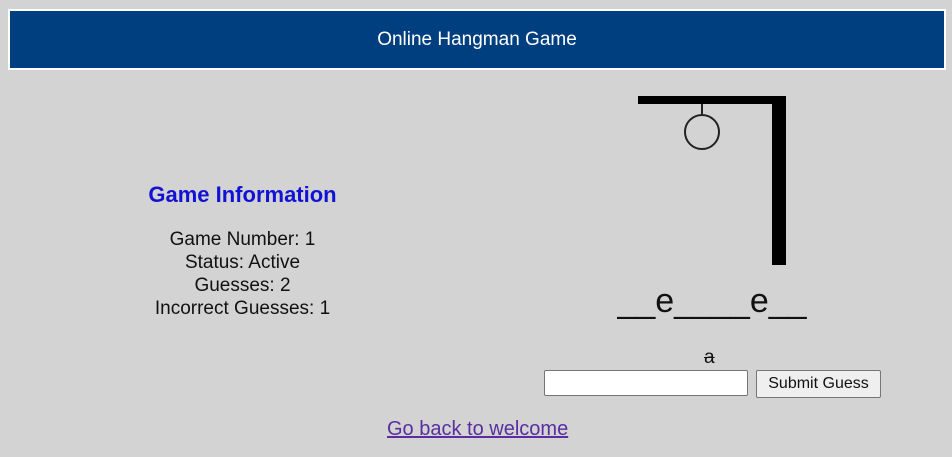  I want to click on guess-input, so click(646, 383).